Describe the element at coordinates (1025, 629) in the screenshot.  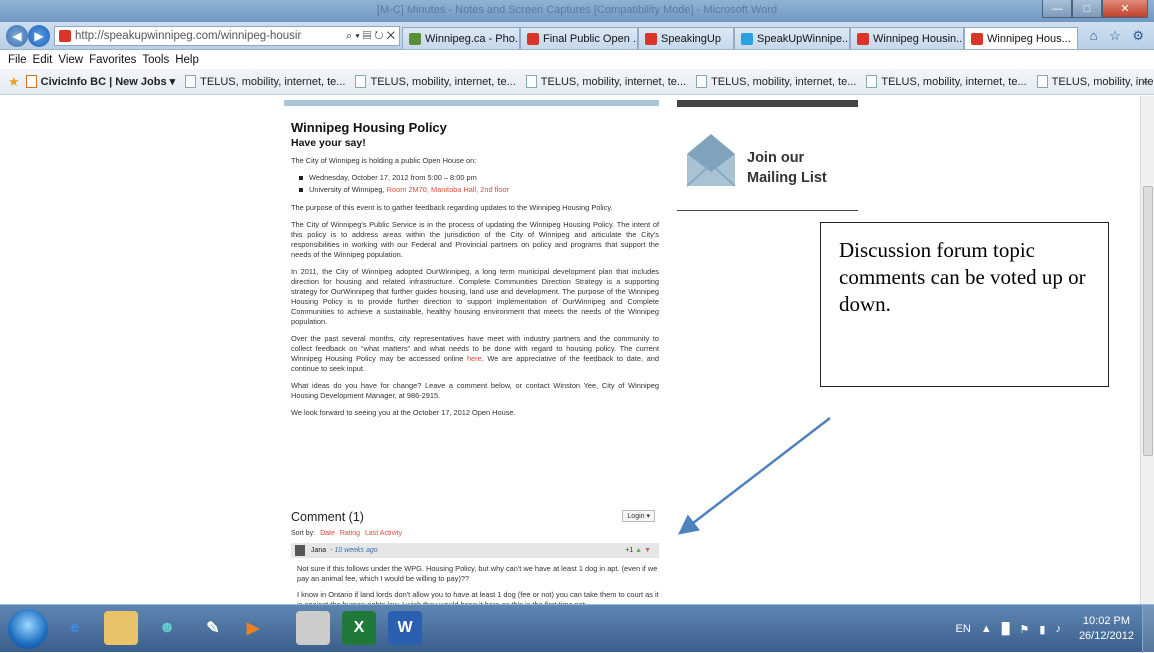
I see `flag-icon: ⚑` at that location.